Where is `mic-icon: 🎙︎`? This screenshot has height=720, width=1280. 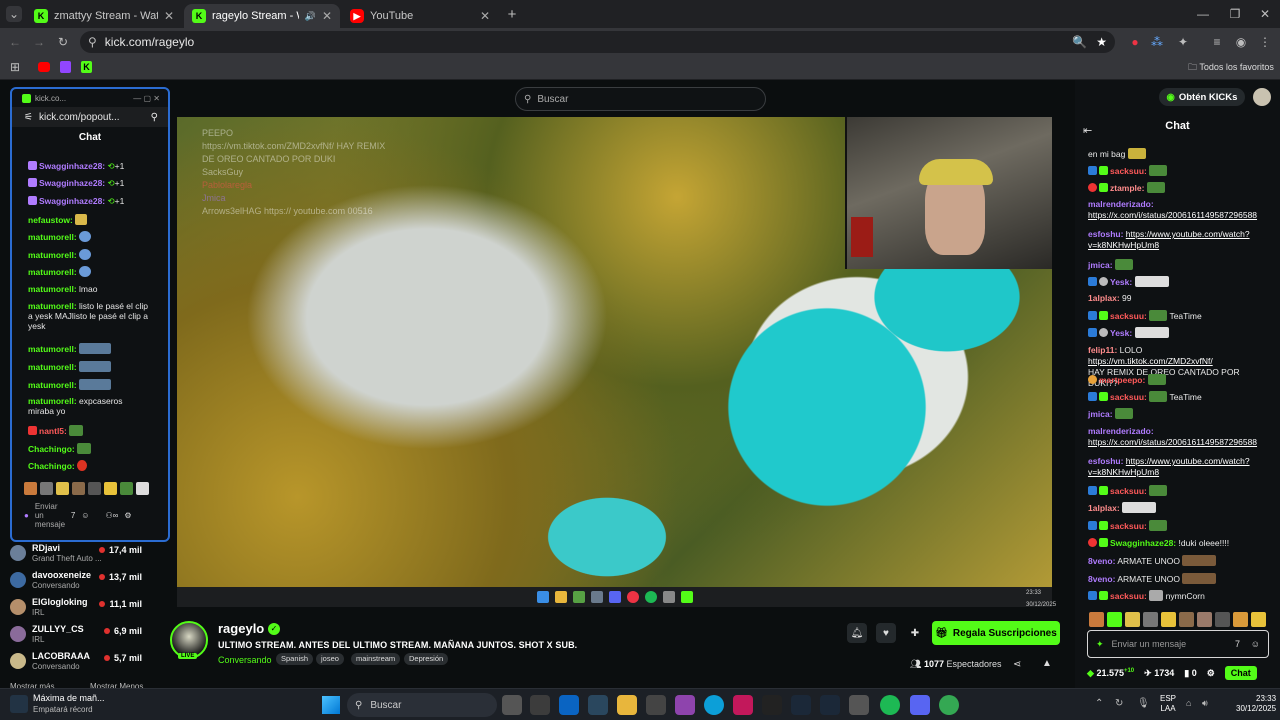
mic-icon: 🎙︎ is located at coordinates (1143, 703).